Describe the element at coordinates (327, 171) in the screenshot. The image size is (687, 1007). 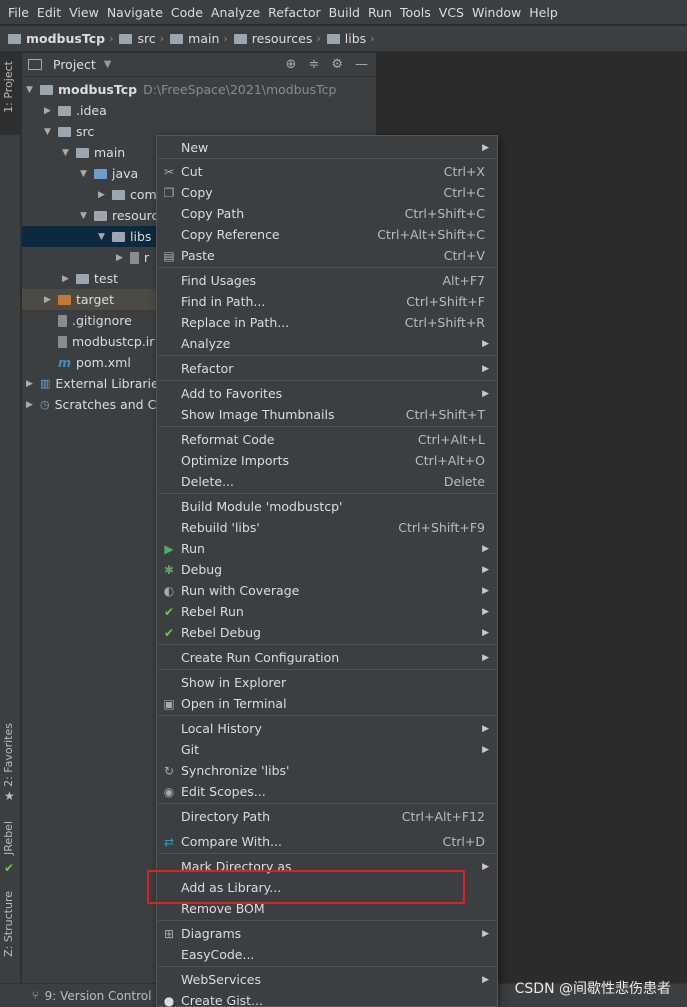
I see `menu-item-cut: ✂ Cut Ctrl+X` at that location.